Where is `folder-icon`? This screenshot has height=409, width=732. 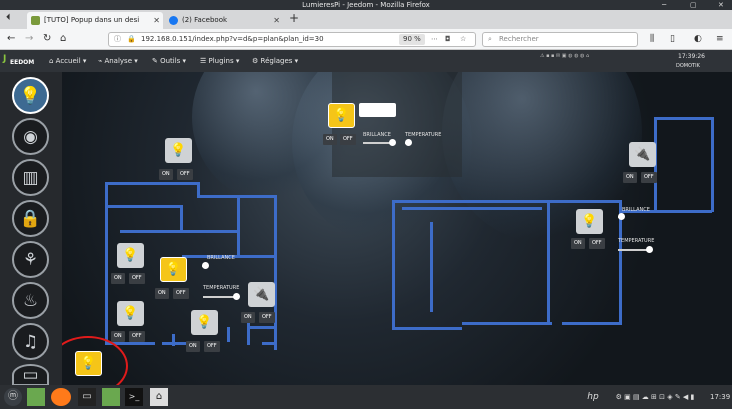 folder-icon is located at coordinates (111, 397).